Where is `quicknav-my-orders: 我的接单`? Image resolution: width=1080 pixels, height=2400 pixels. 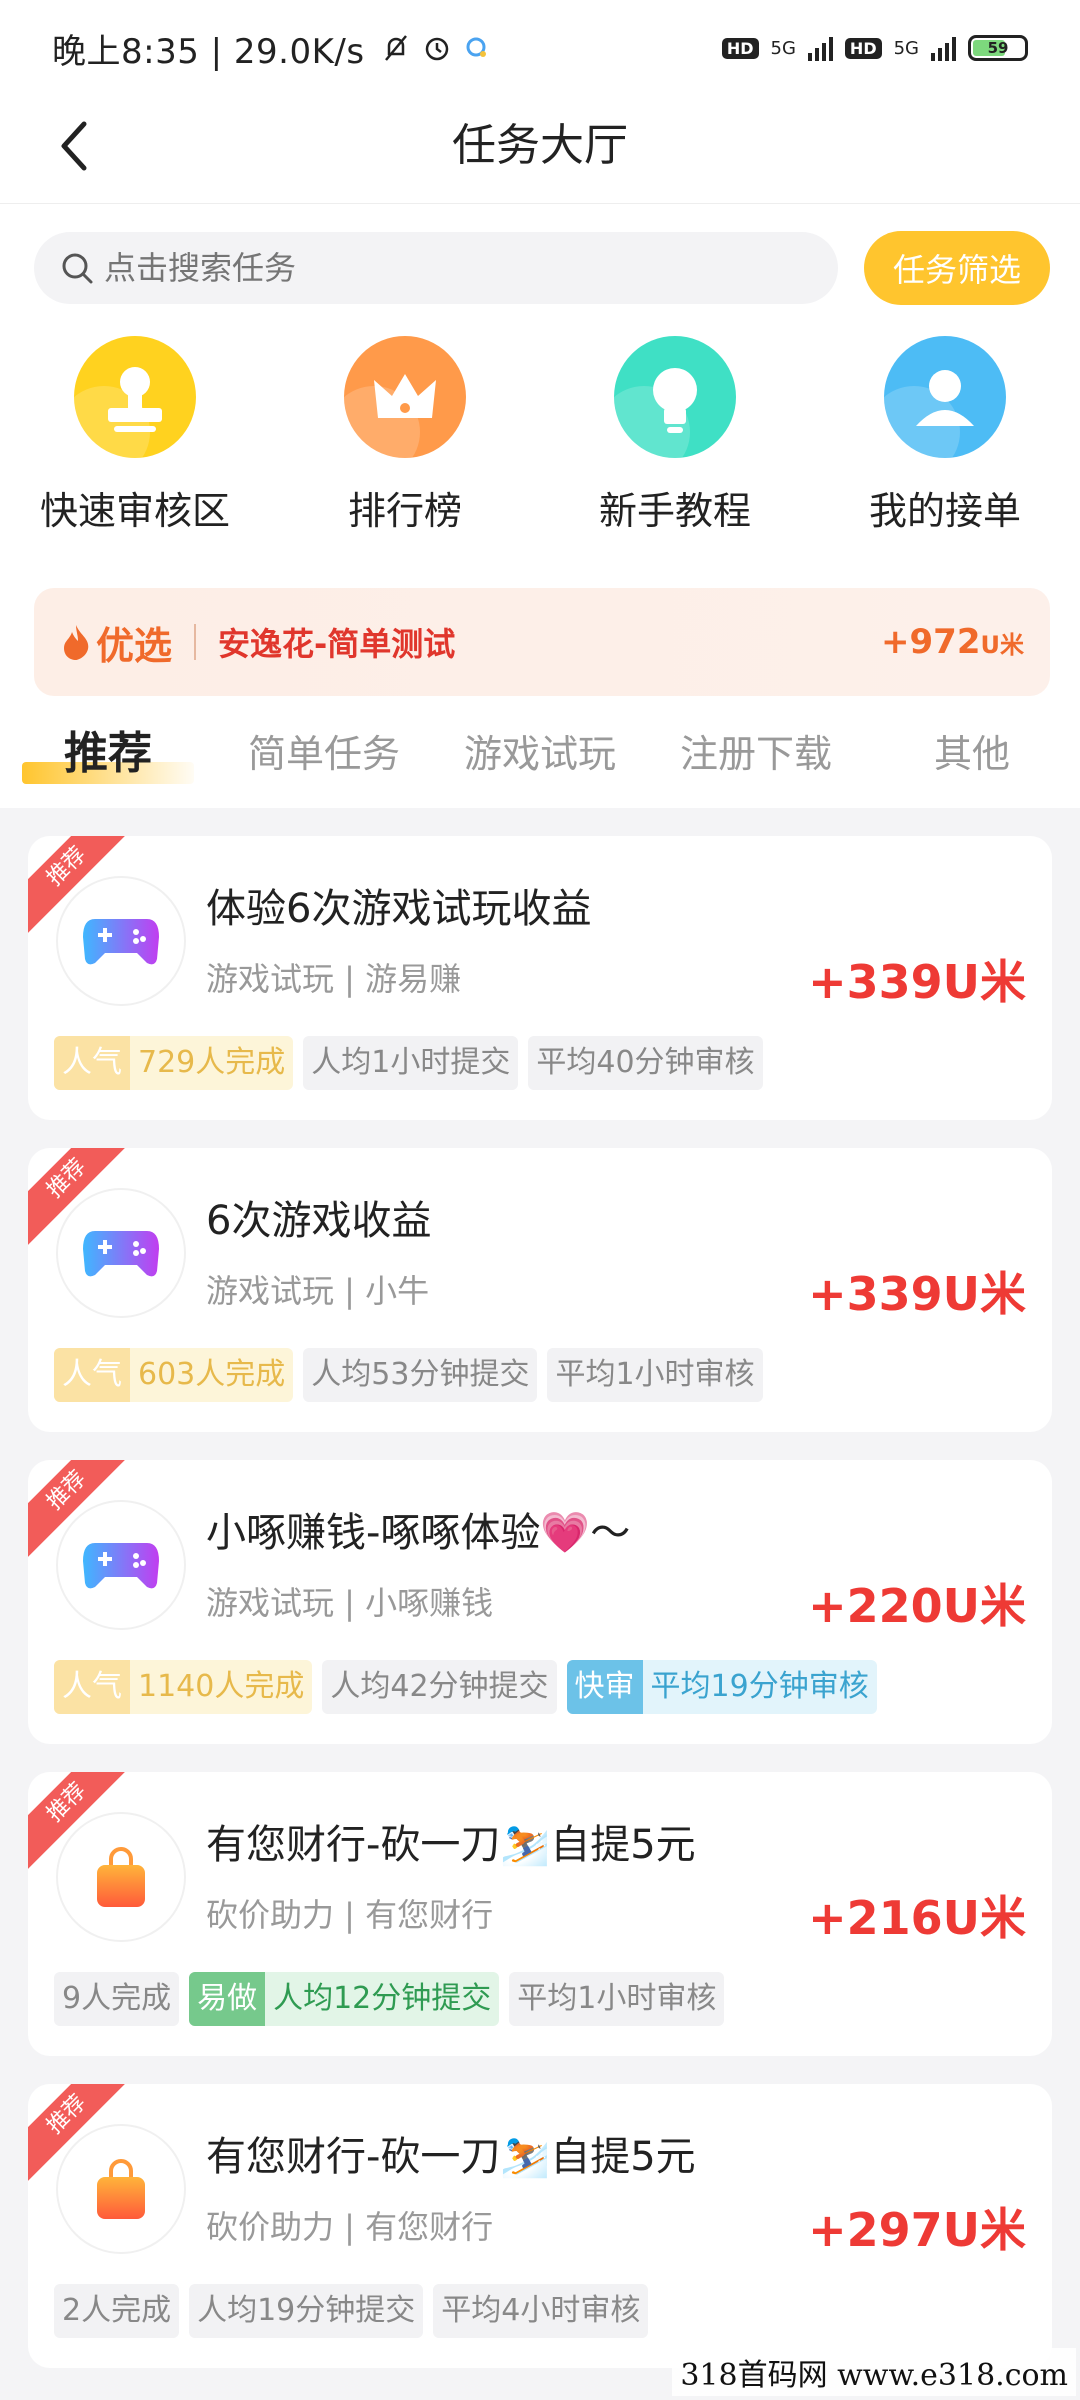 quicknav-my-orders: 我的接单 is located at coordinates (945, 439).